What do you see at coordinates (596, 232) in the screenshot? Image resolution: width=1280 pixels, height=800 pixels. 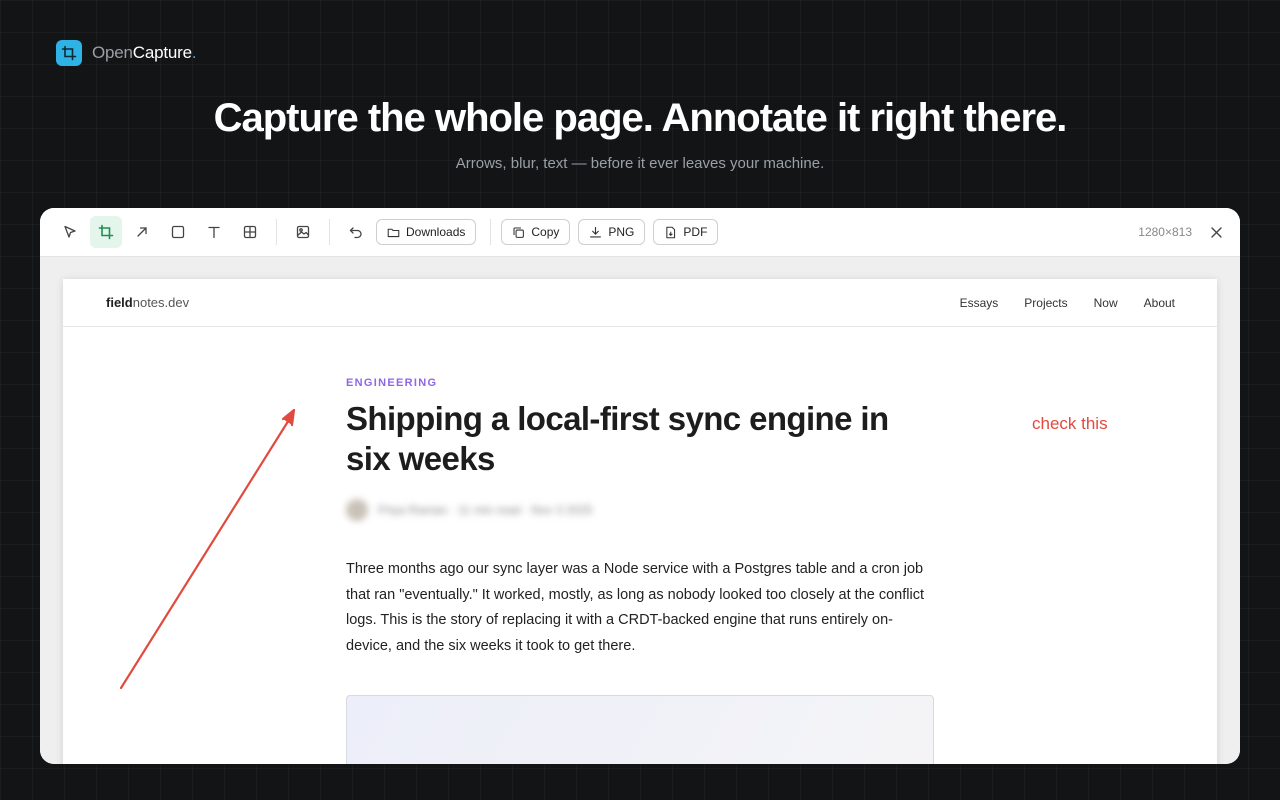 I see `download-icon` at bounding box center [596, 232].